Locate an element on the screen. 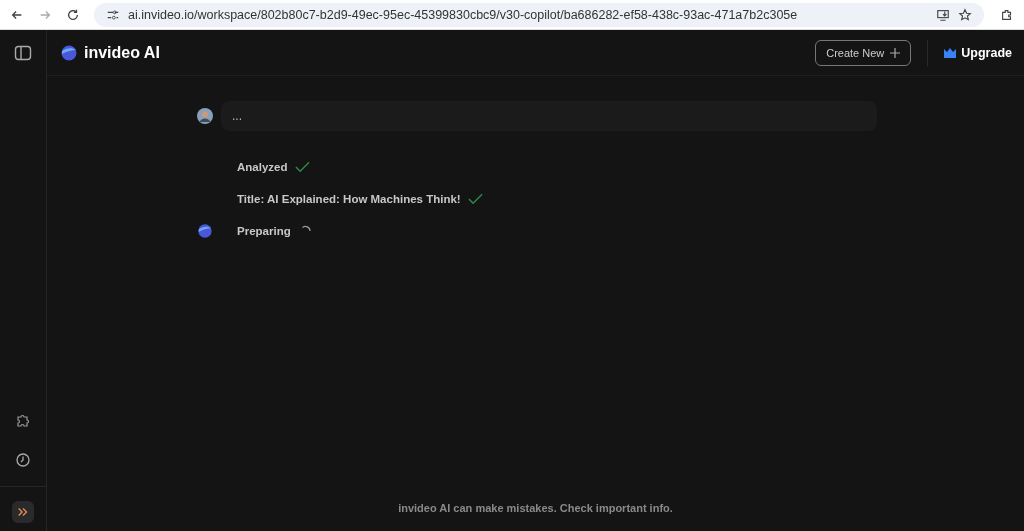 This screenshot has width=1024, height=531. assistant-avatar-icon is located at coordinates (205, 231).